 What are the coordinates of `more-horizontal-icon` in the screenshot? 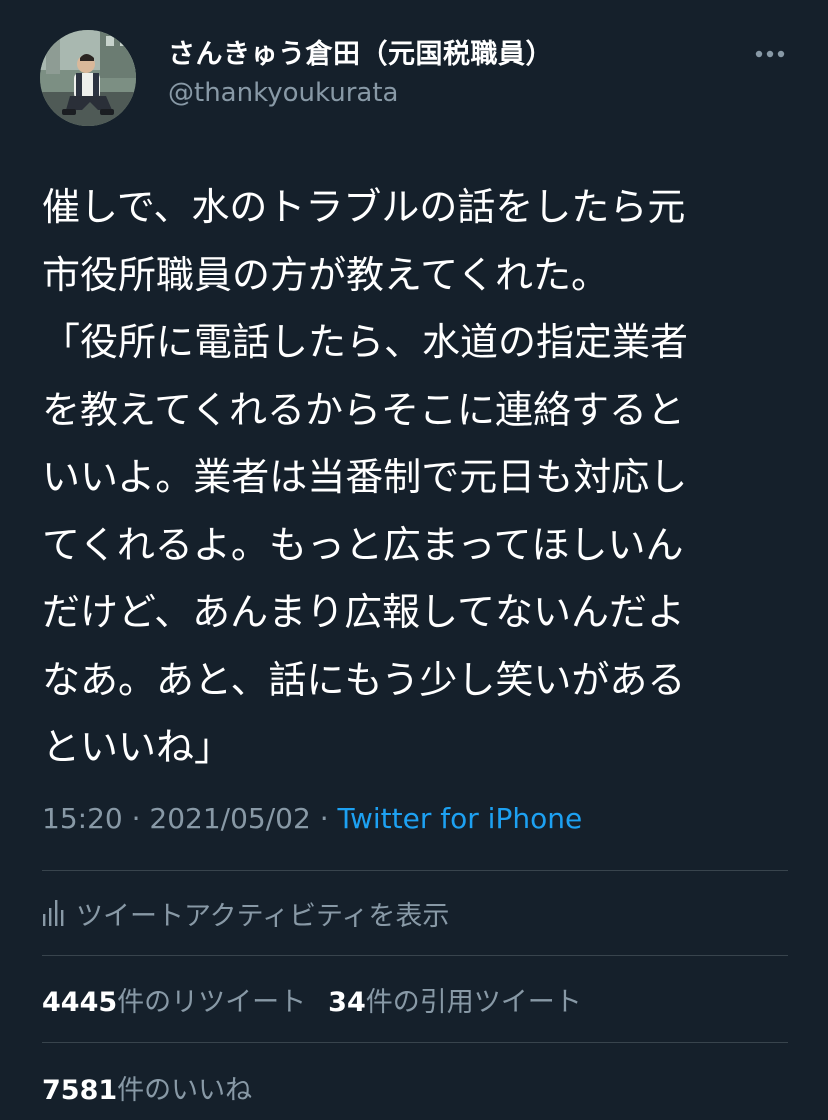 It's located at (770, 54).